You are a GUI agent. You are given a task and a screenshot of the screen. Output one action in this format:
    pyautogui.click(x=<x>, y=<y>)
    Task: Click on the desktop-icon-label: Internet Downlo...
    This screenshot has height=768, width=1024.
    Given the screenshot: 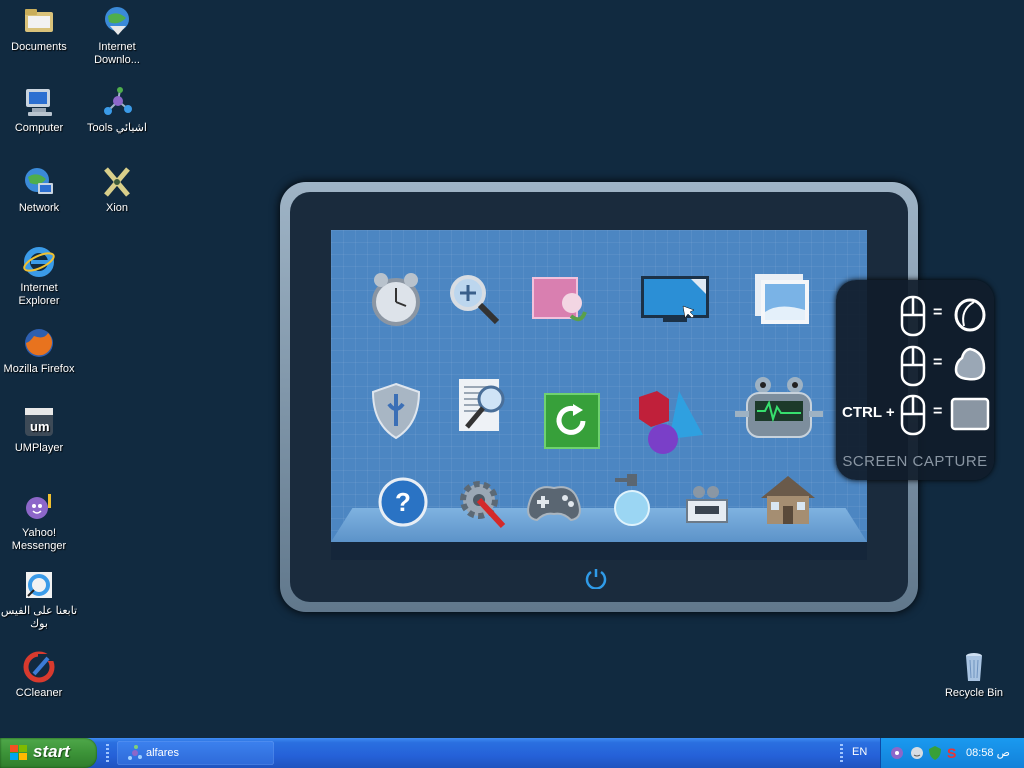 What is the action you would take?
    pyautogui.click(x=117, y=53)
    